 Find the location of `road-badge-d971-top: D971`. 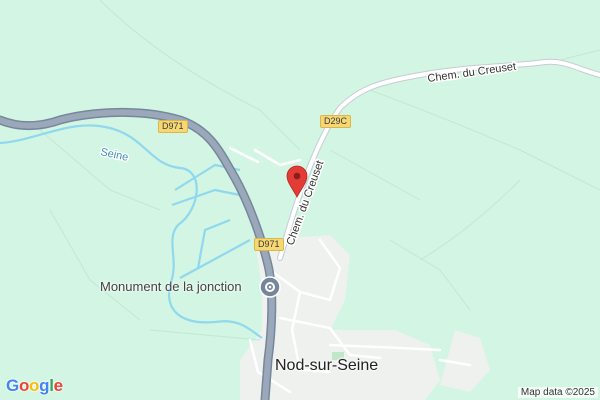

road-badge-d971-top: D971 is located at coordinates (173, 126).